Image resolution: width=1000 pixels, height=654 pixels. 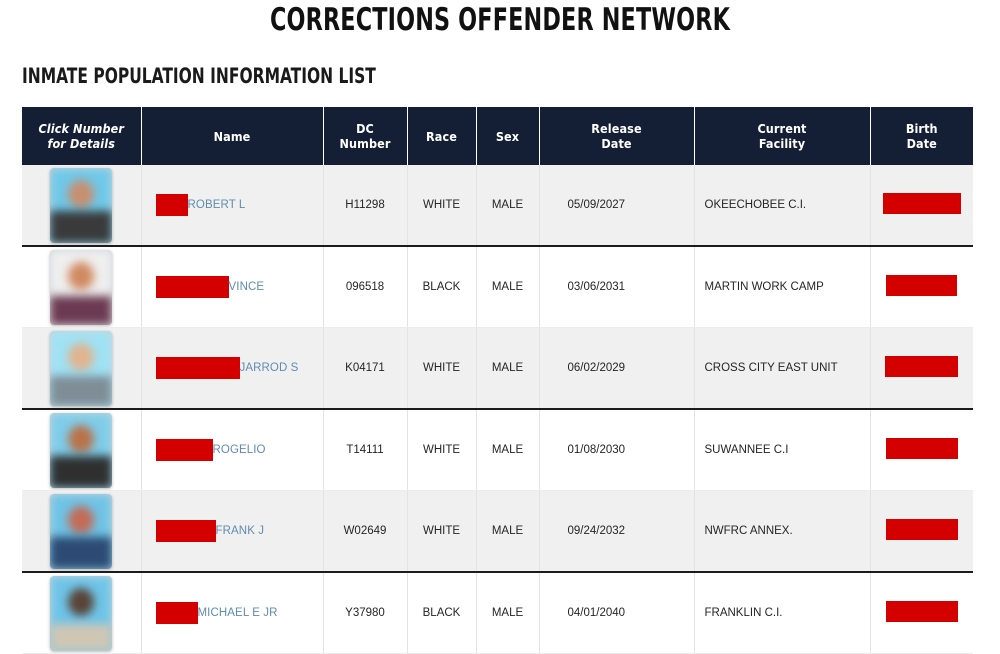 I want to click on column-header-race: Race, so click(x=441, y=136).